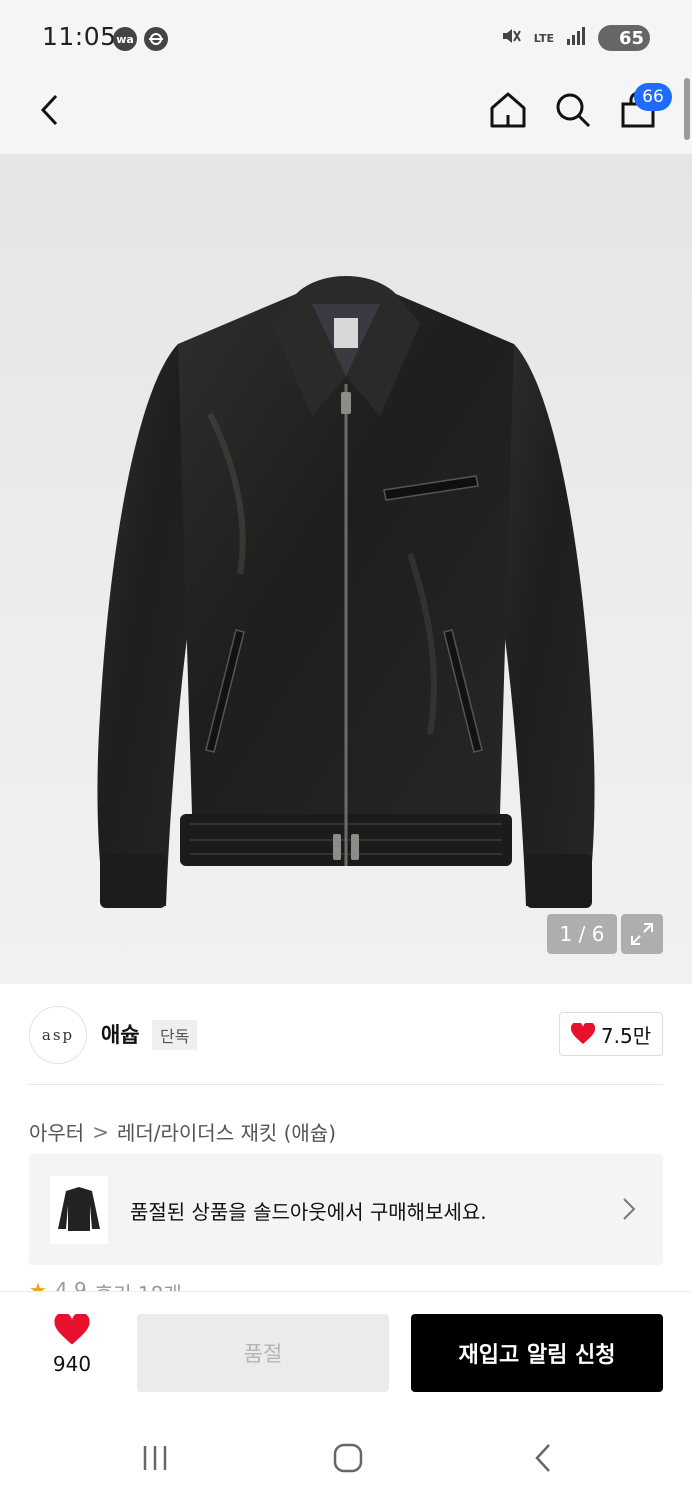 This screenshot has width=692, height=1500. I want to click on expand-icon, so click(642, 934).